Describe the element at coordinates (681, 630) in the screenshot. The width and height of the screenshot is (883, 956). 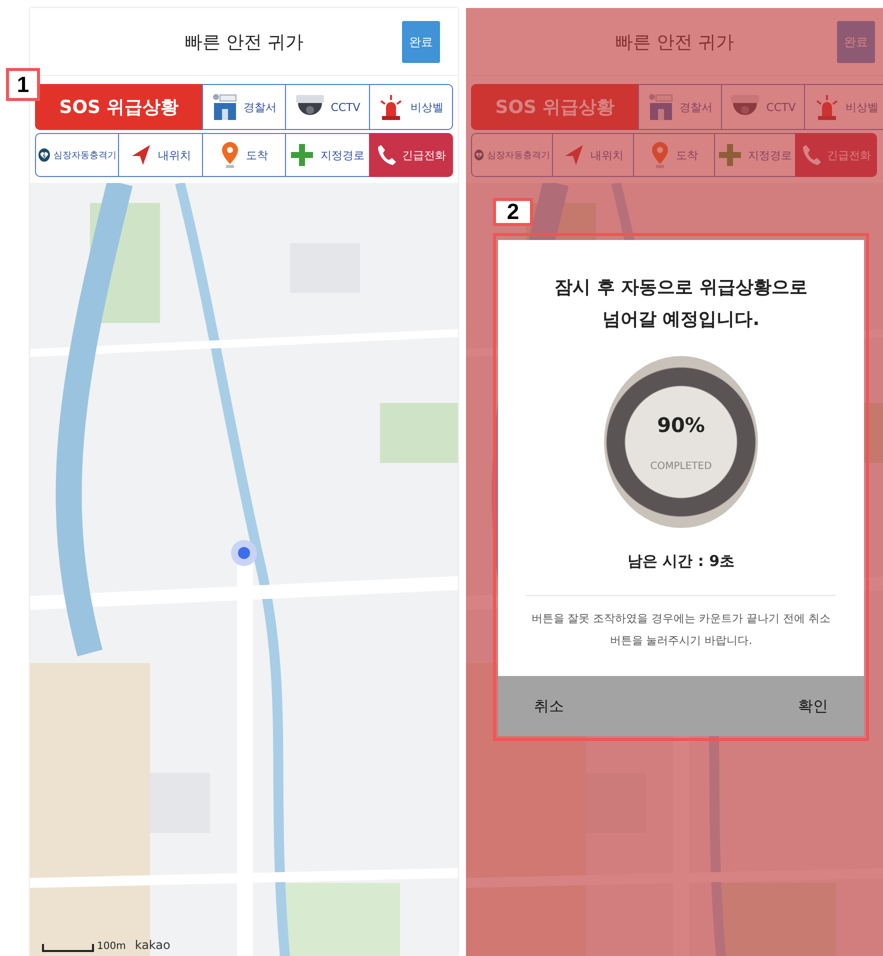
I see `notice-text: 버튼을 잘못 조작하였을 경우에는 카운트가 끝나기 전에 취소 버튼을 눌러주시기 바랍니다.` at that location.